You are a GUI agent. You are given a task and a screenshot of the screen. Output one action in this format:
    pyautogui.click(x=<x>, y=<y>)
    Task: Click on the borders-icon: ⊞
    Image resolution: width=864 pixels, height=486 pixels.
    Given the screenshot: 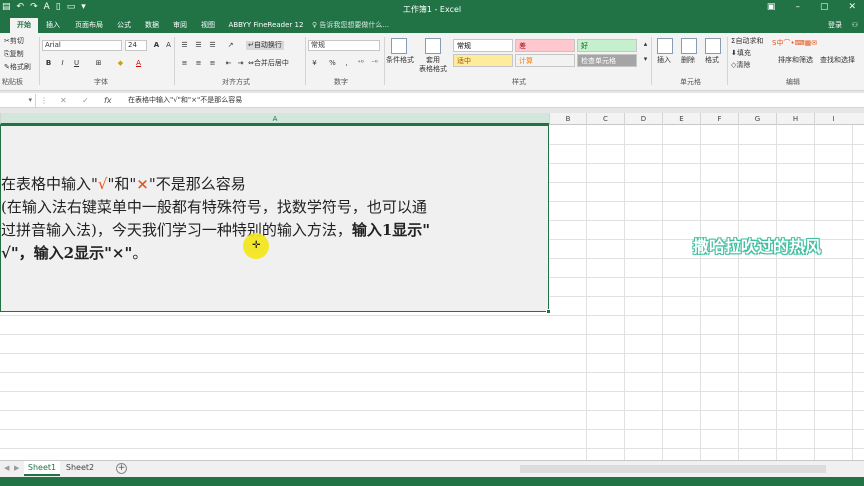 What is the action you would take?
    pyautogui.click(x=98, y=63)
    